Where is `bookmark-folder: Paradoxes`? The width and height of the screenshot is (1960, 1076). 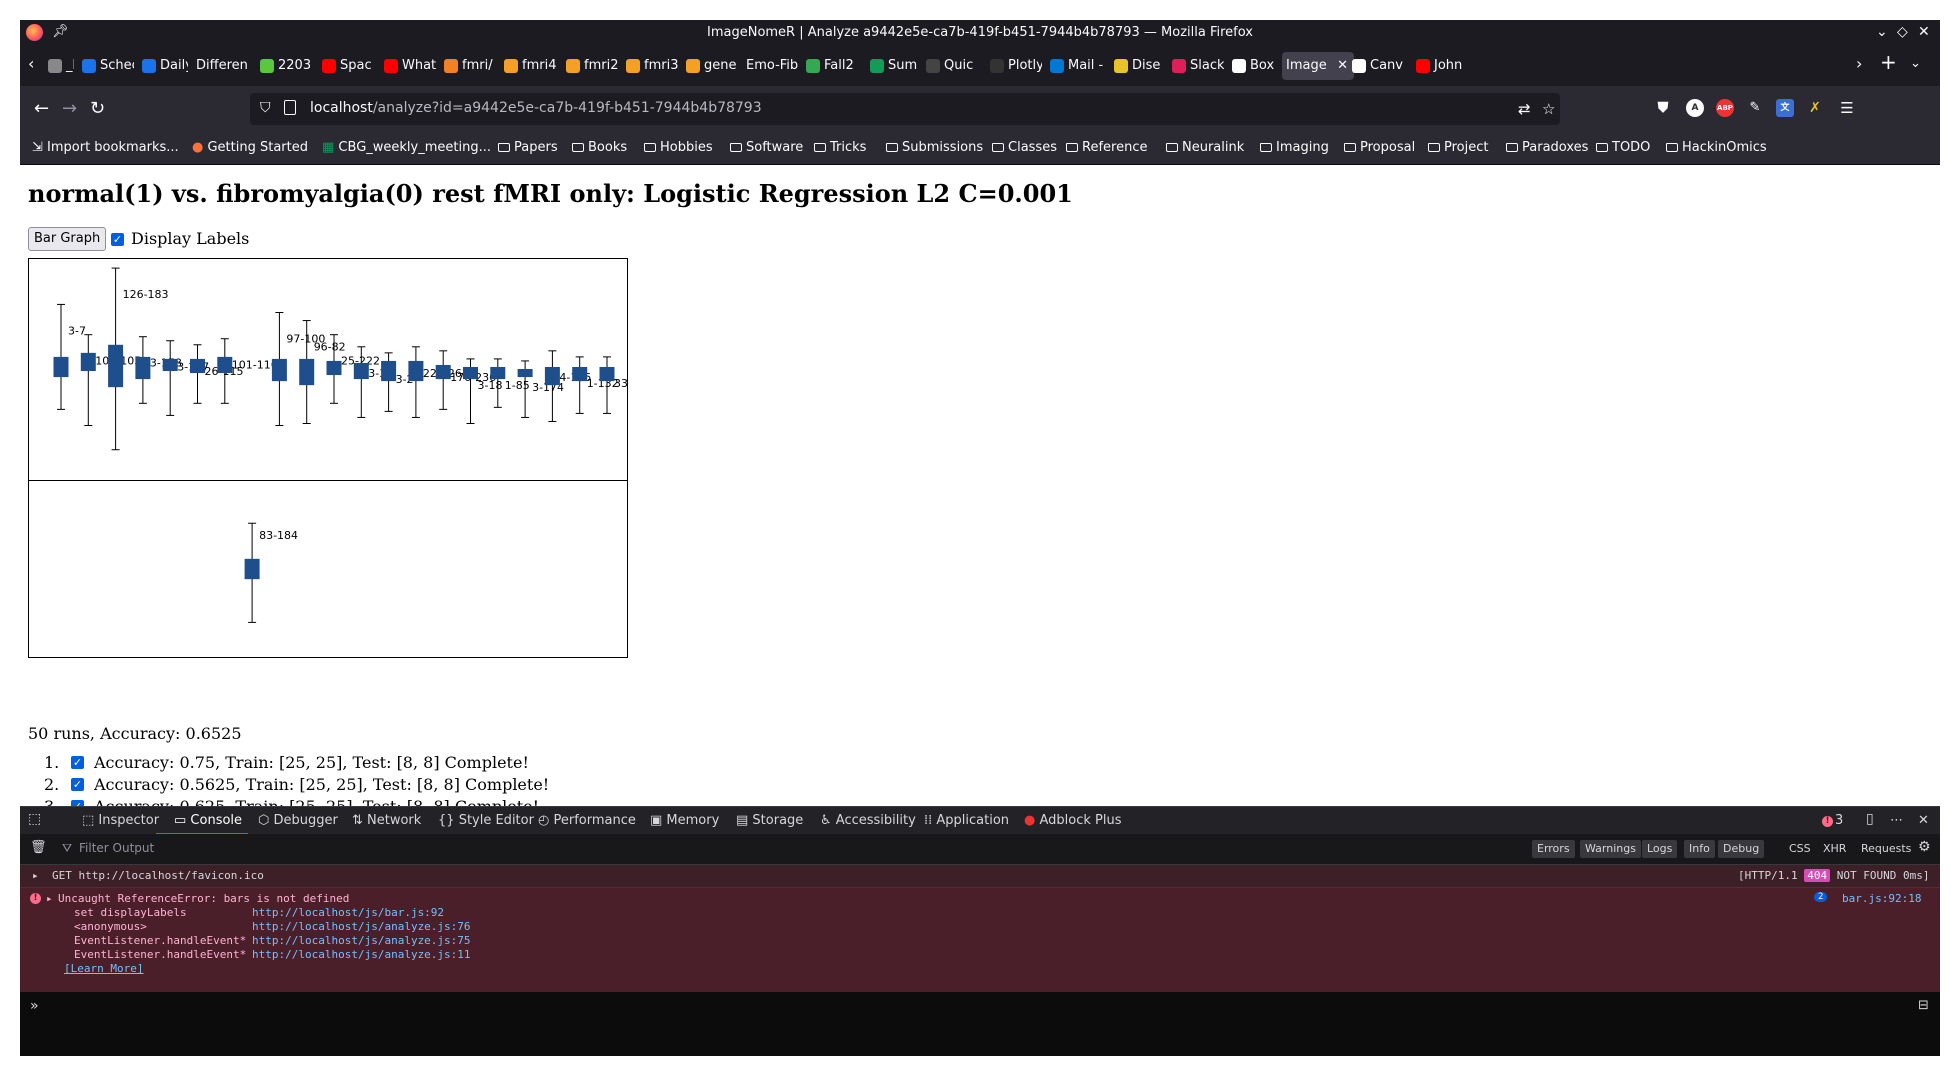
bookmark-folder: Paradoxes is located at coordinates (1547, 147).